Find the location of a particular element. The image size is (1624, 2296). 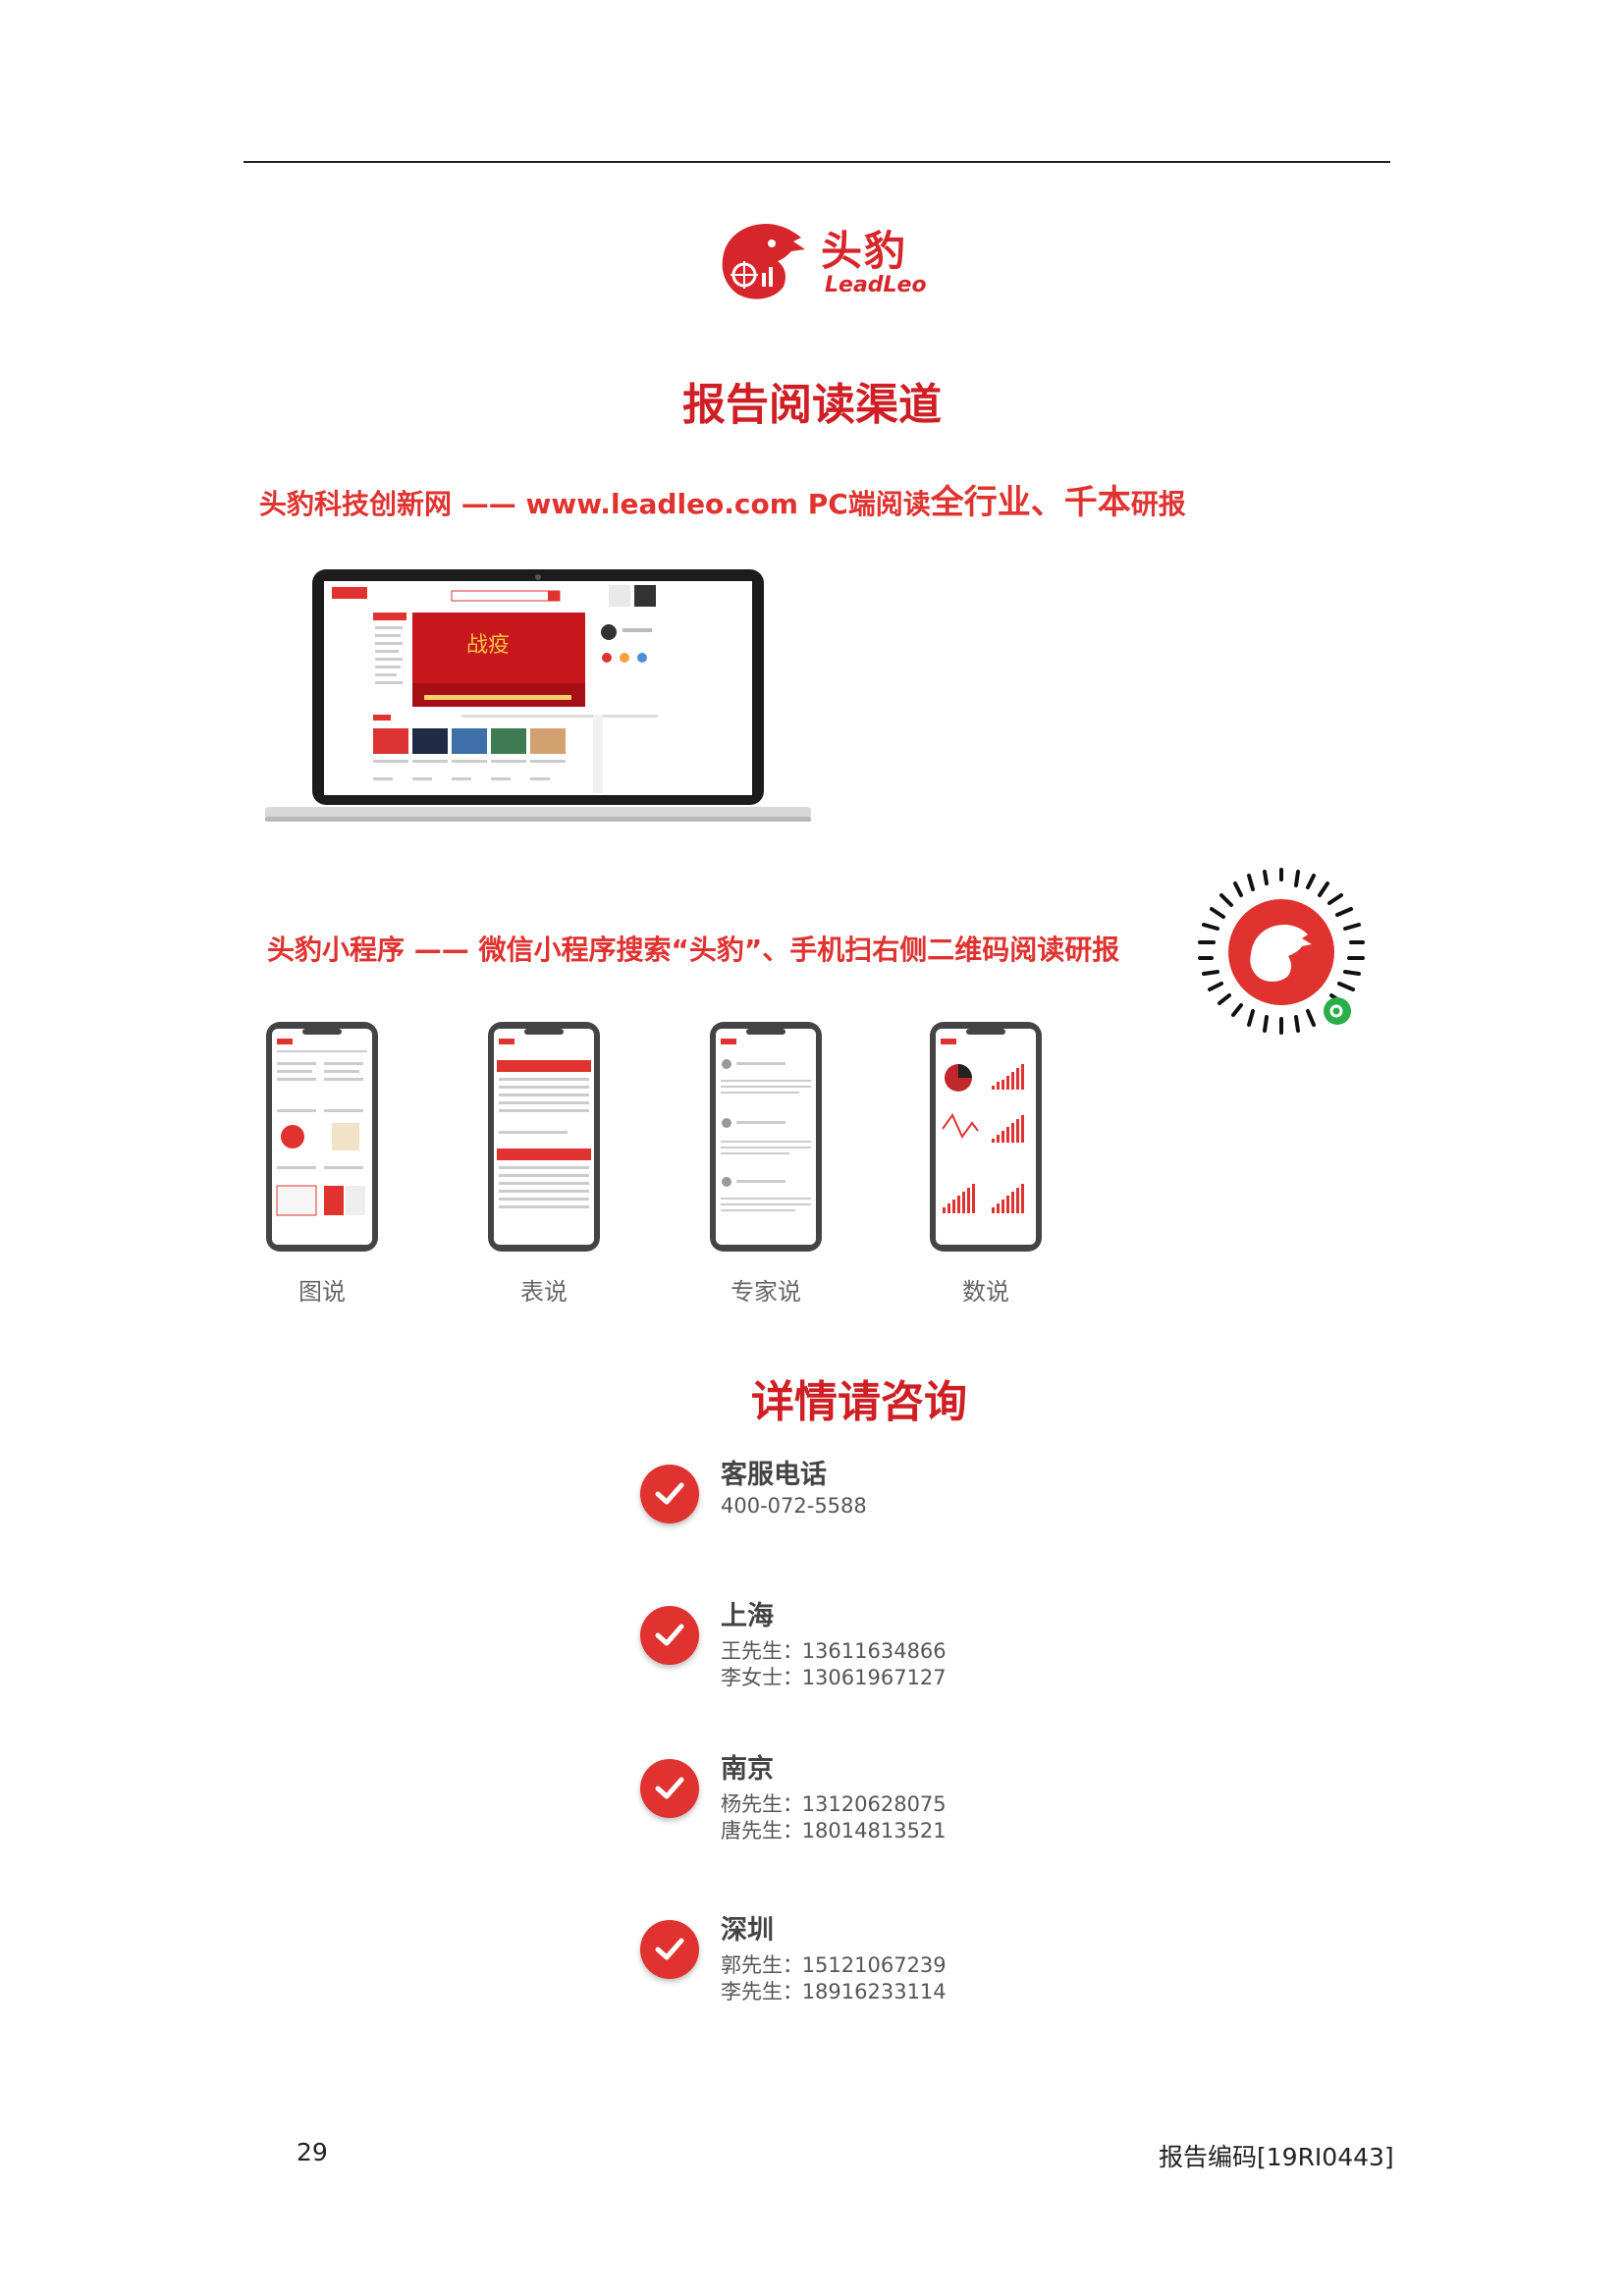

contact-phone: 15121067239 is located at coordinates (874, 1965).